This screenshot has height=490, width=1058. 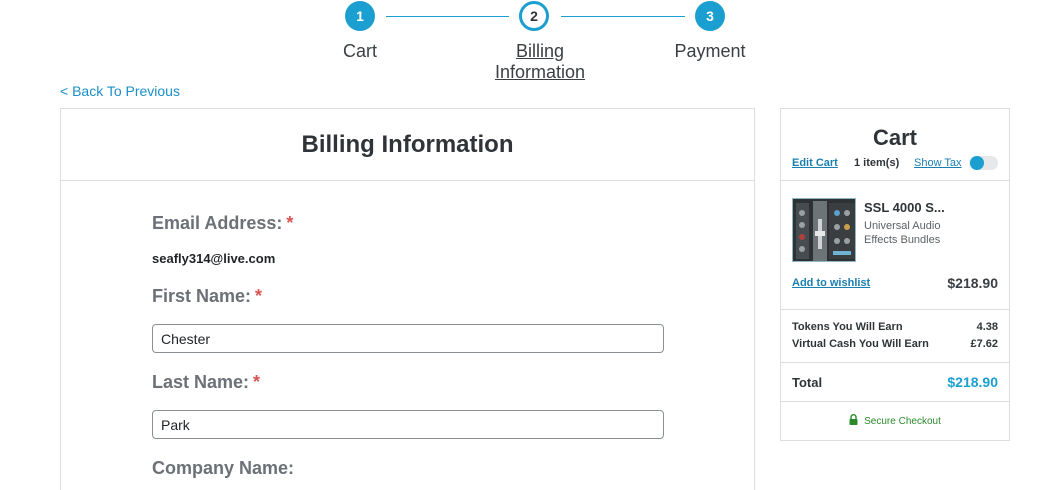 I want to click on product-category-line2: Effects Bundles, so click(x=902, y=240).